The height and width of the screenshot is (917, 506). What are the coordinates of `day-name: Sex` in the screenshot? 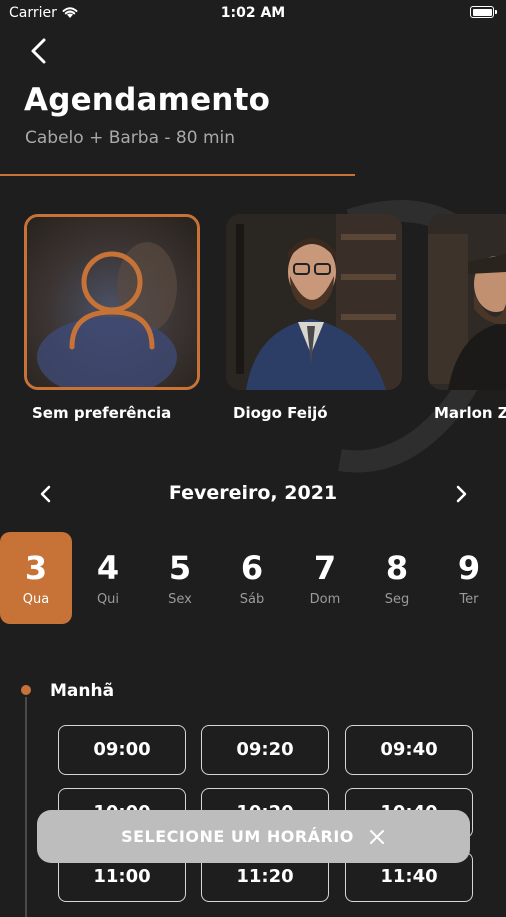 It's located at (180, 599).